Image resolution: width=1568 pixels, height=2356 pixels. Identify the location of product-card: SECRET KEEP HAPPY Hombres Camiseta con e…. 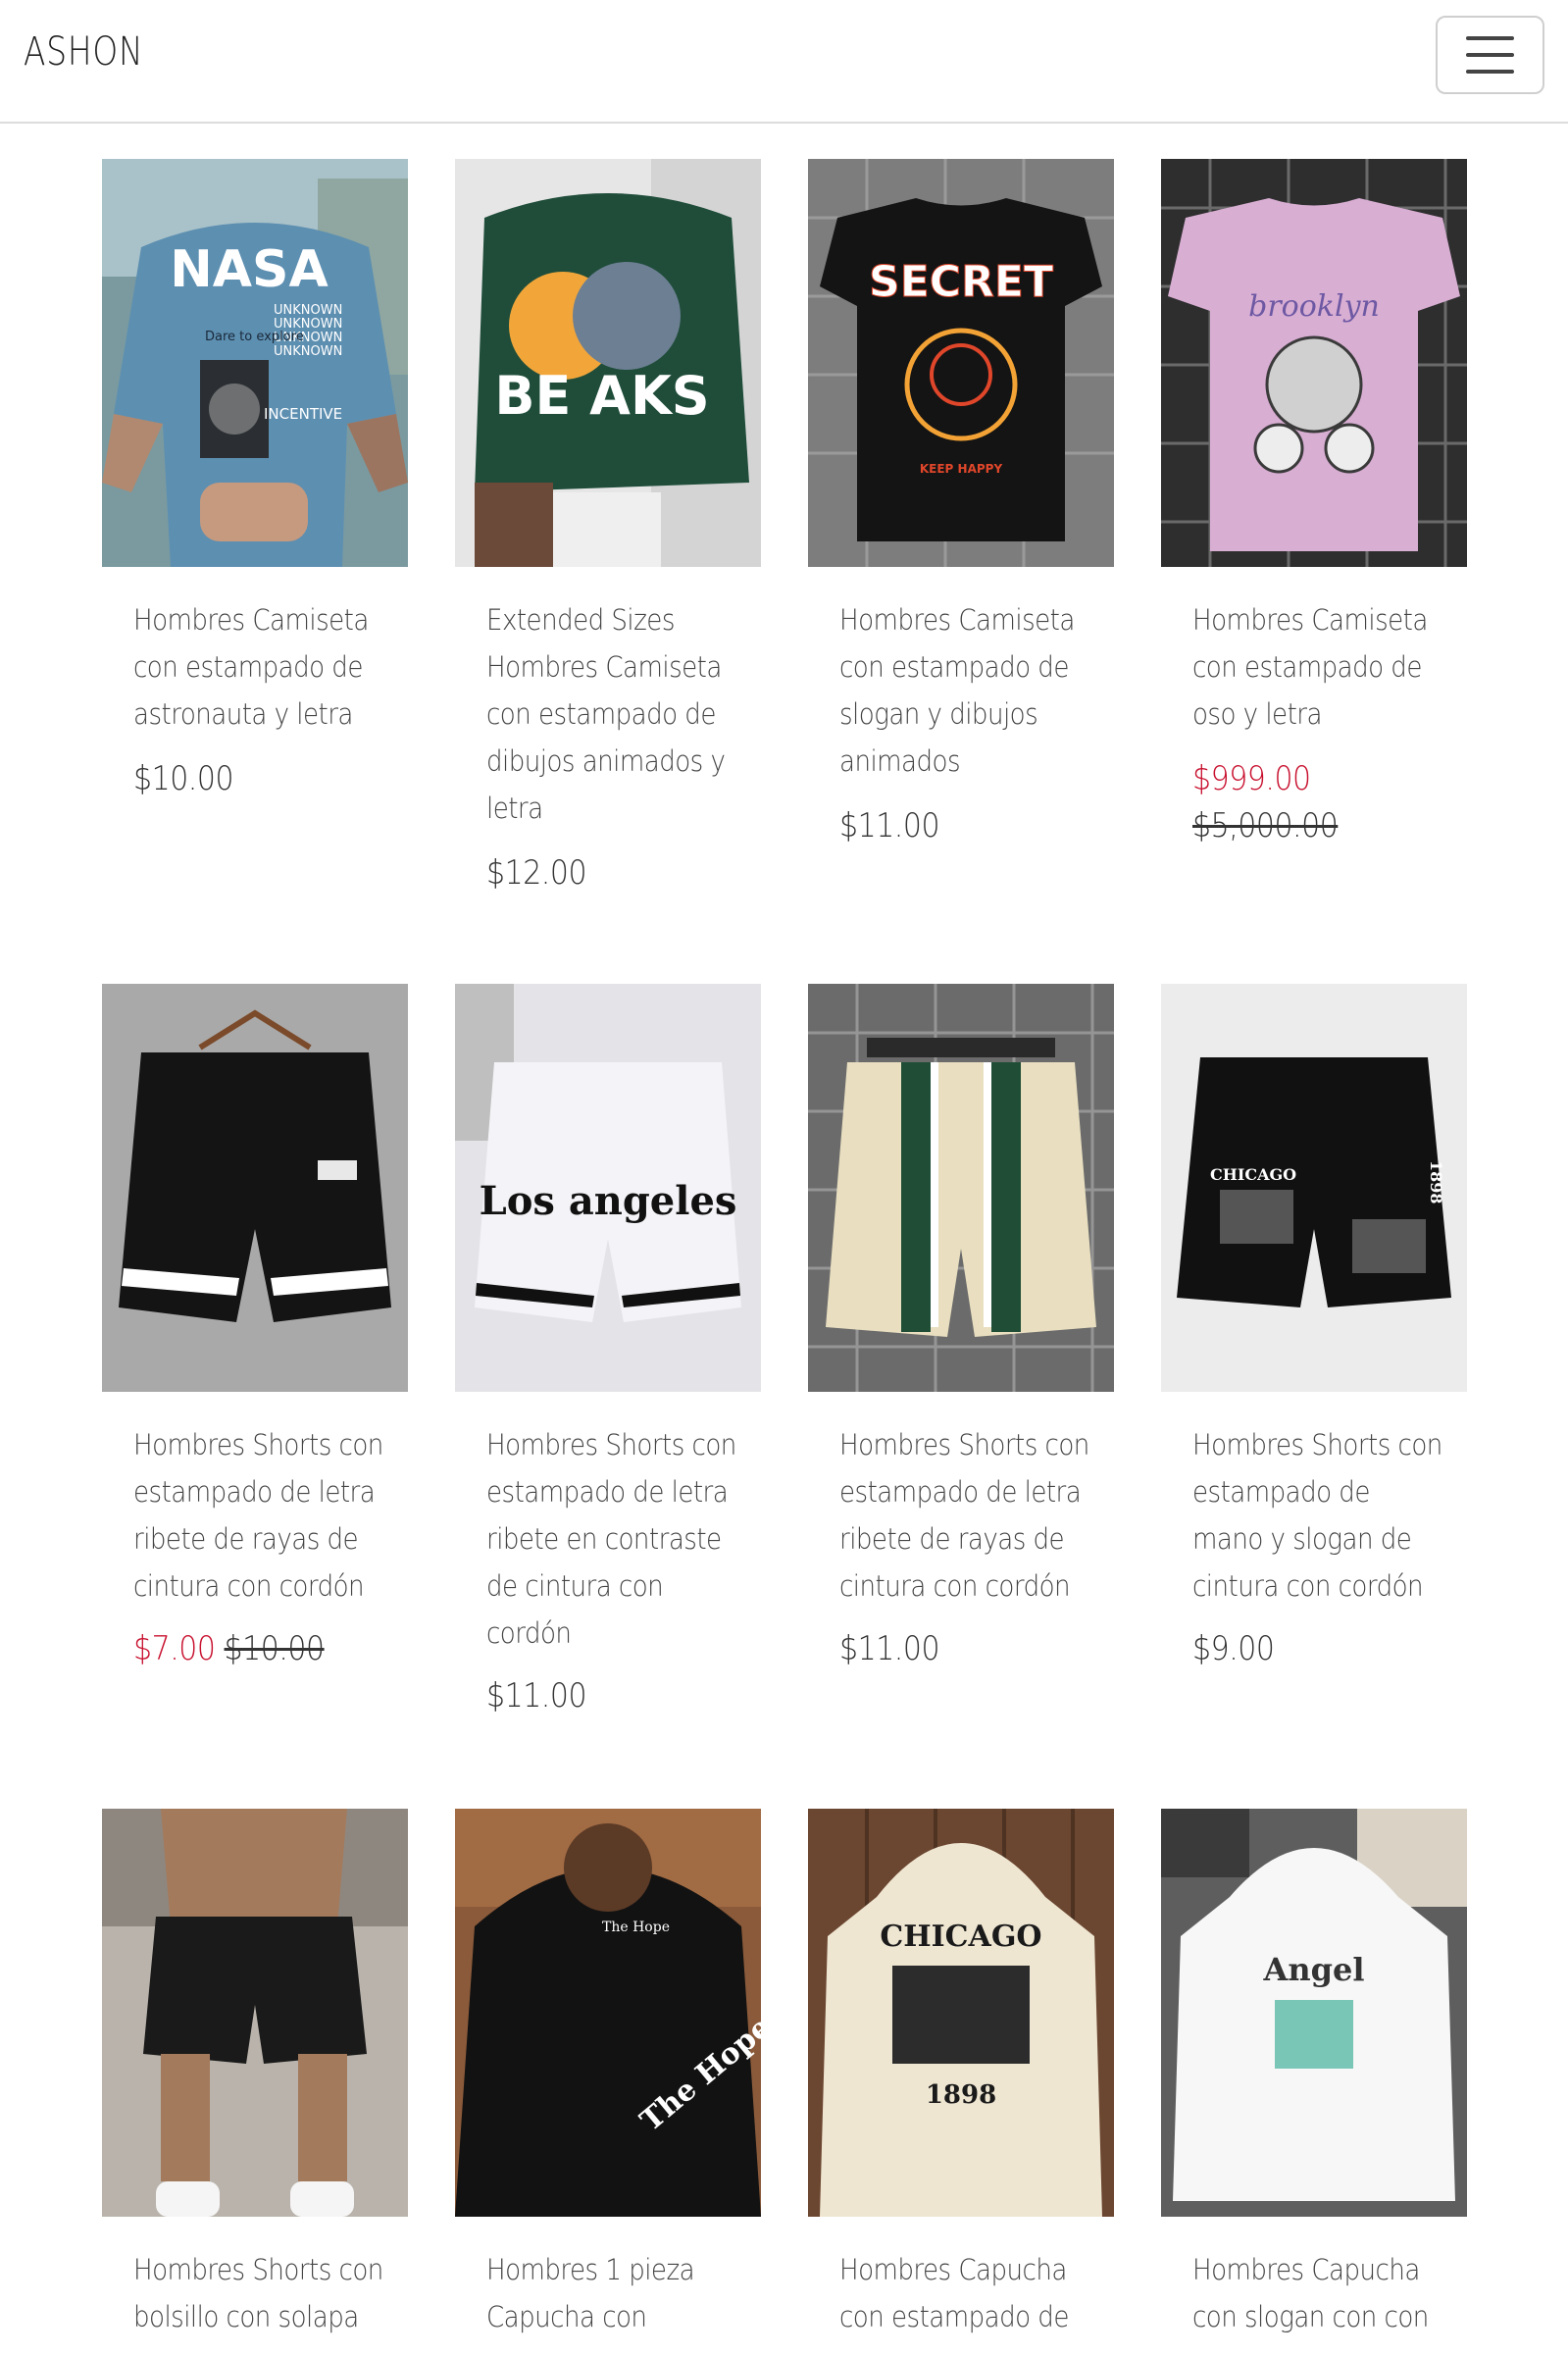
(961, 502).